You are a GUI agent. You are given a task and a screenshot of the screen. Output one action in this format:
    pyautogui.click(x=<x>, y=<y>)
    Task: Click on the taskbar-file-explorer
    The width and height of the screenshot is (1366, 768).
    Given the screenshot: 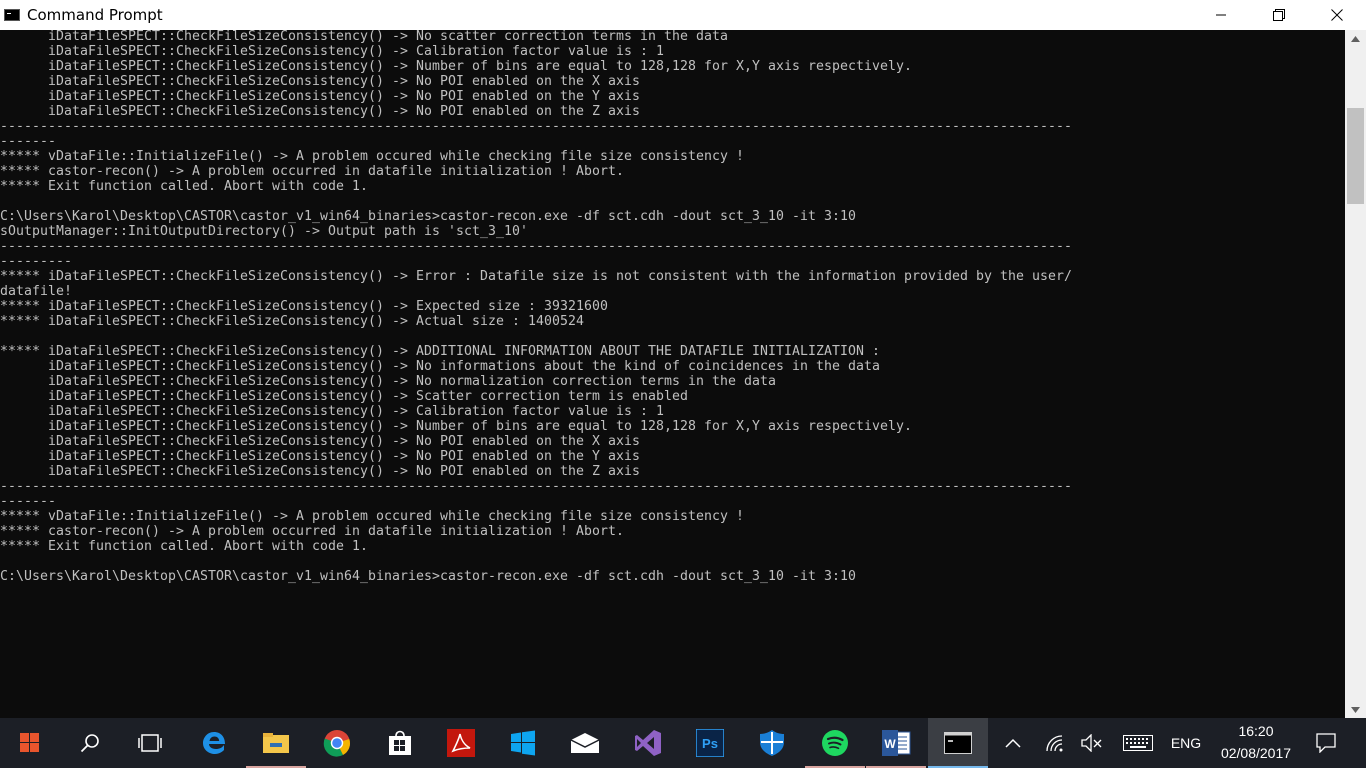 What is the action you would take?
    pyautogui.click(x=276, y=743)
    